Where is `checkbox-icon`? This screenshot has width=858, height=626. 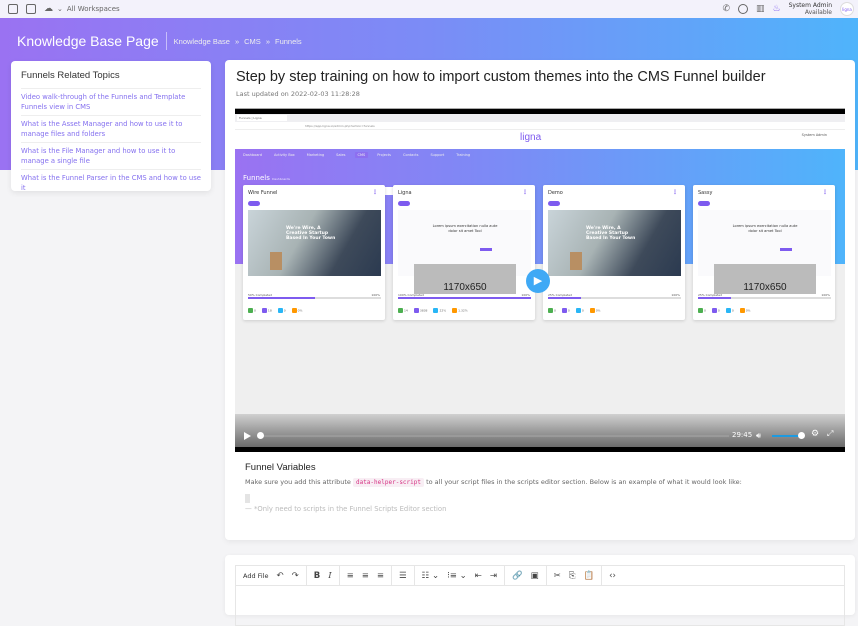 checkbox-icon is located at coordinates (13, 9).